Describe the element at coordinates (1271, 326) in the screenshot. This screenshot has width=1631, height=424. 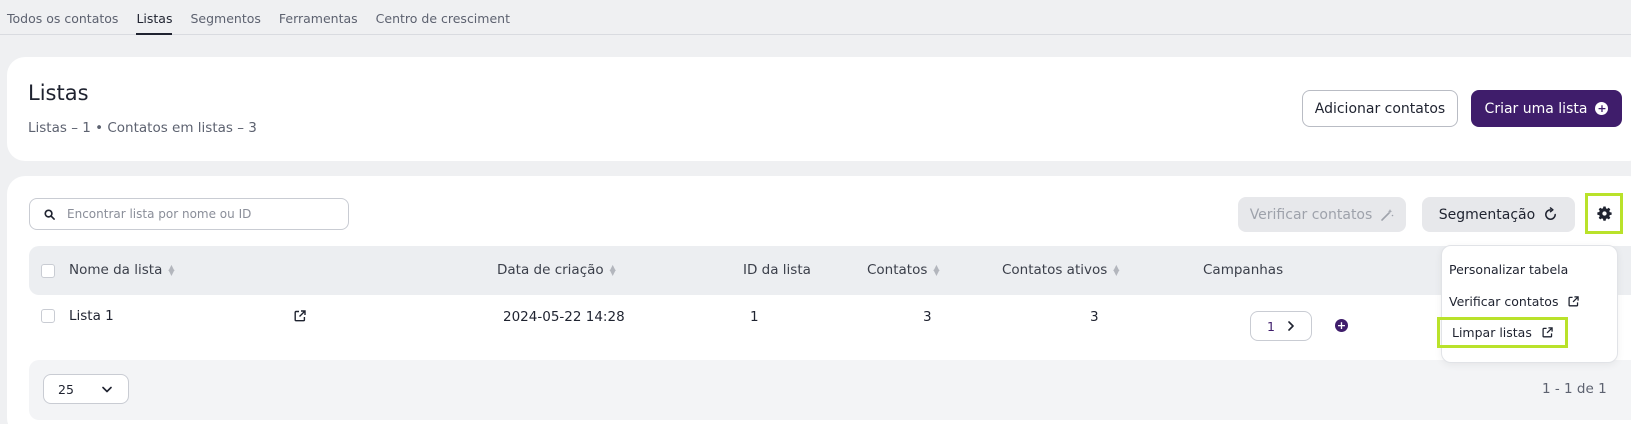
I see `campaigns-count: 1` at that location.